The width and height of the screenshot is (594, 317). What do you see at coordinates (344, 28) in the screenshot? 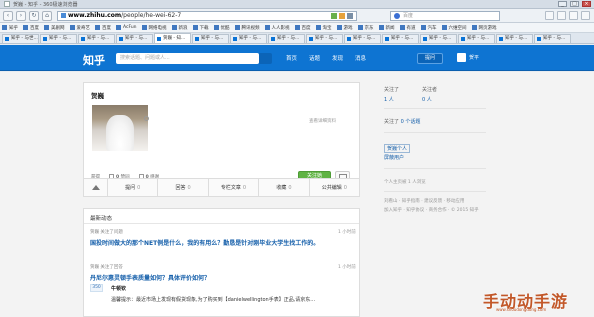
I see `bookmark-item: 游戏` at bounding box center [344, 28].